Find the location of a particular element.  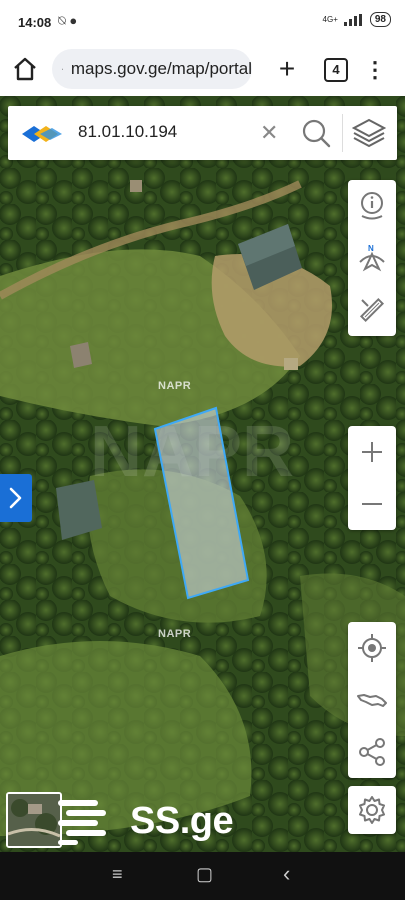

zoom-out-icon is located at coordinates (372, 504).